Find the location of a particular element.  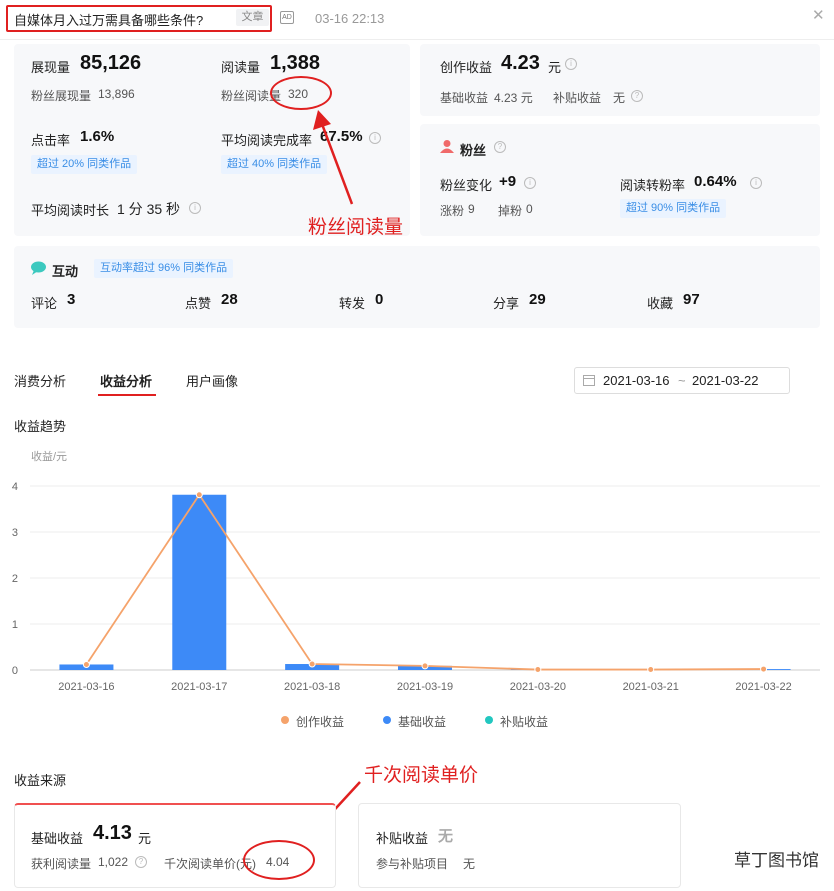

impressions-value: 85,126 is located at coordinates (111, 63).